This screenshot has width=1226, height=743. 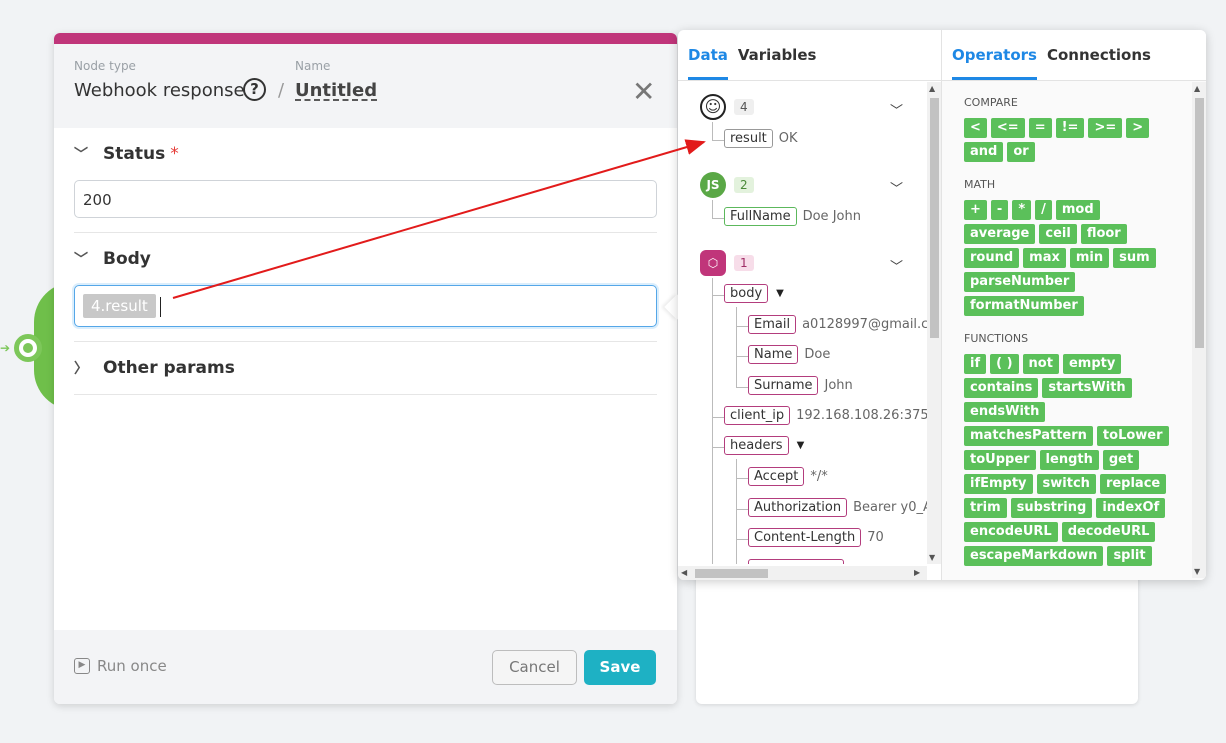 I want to click on tree-item-surname: Surname John, so click(x=800, y=385).